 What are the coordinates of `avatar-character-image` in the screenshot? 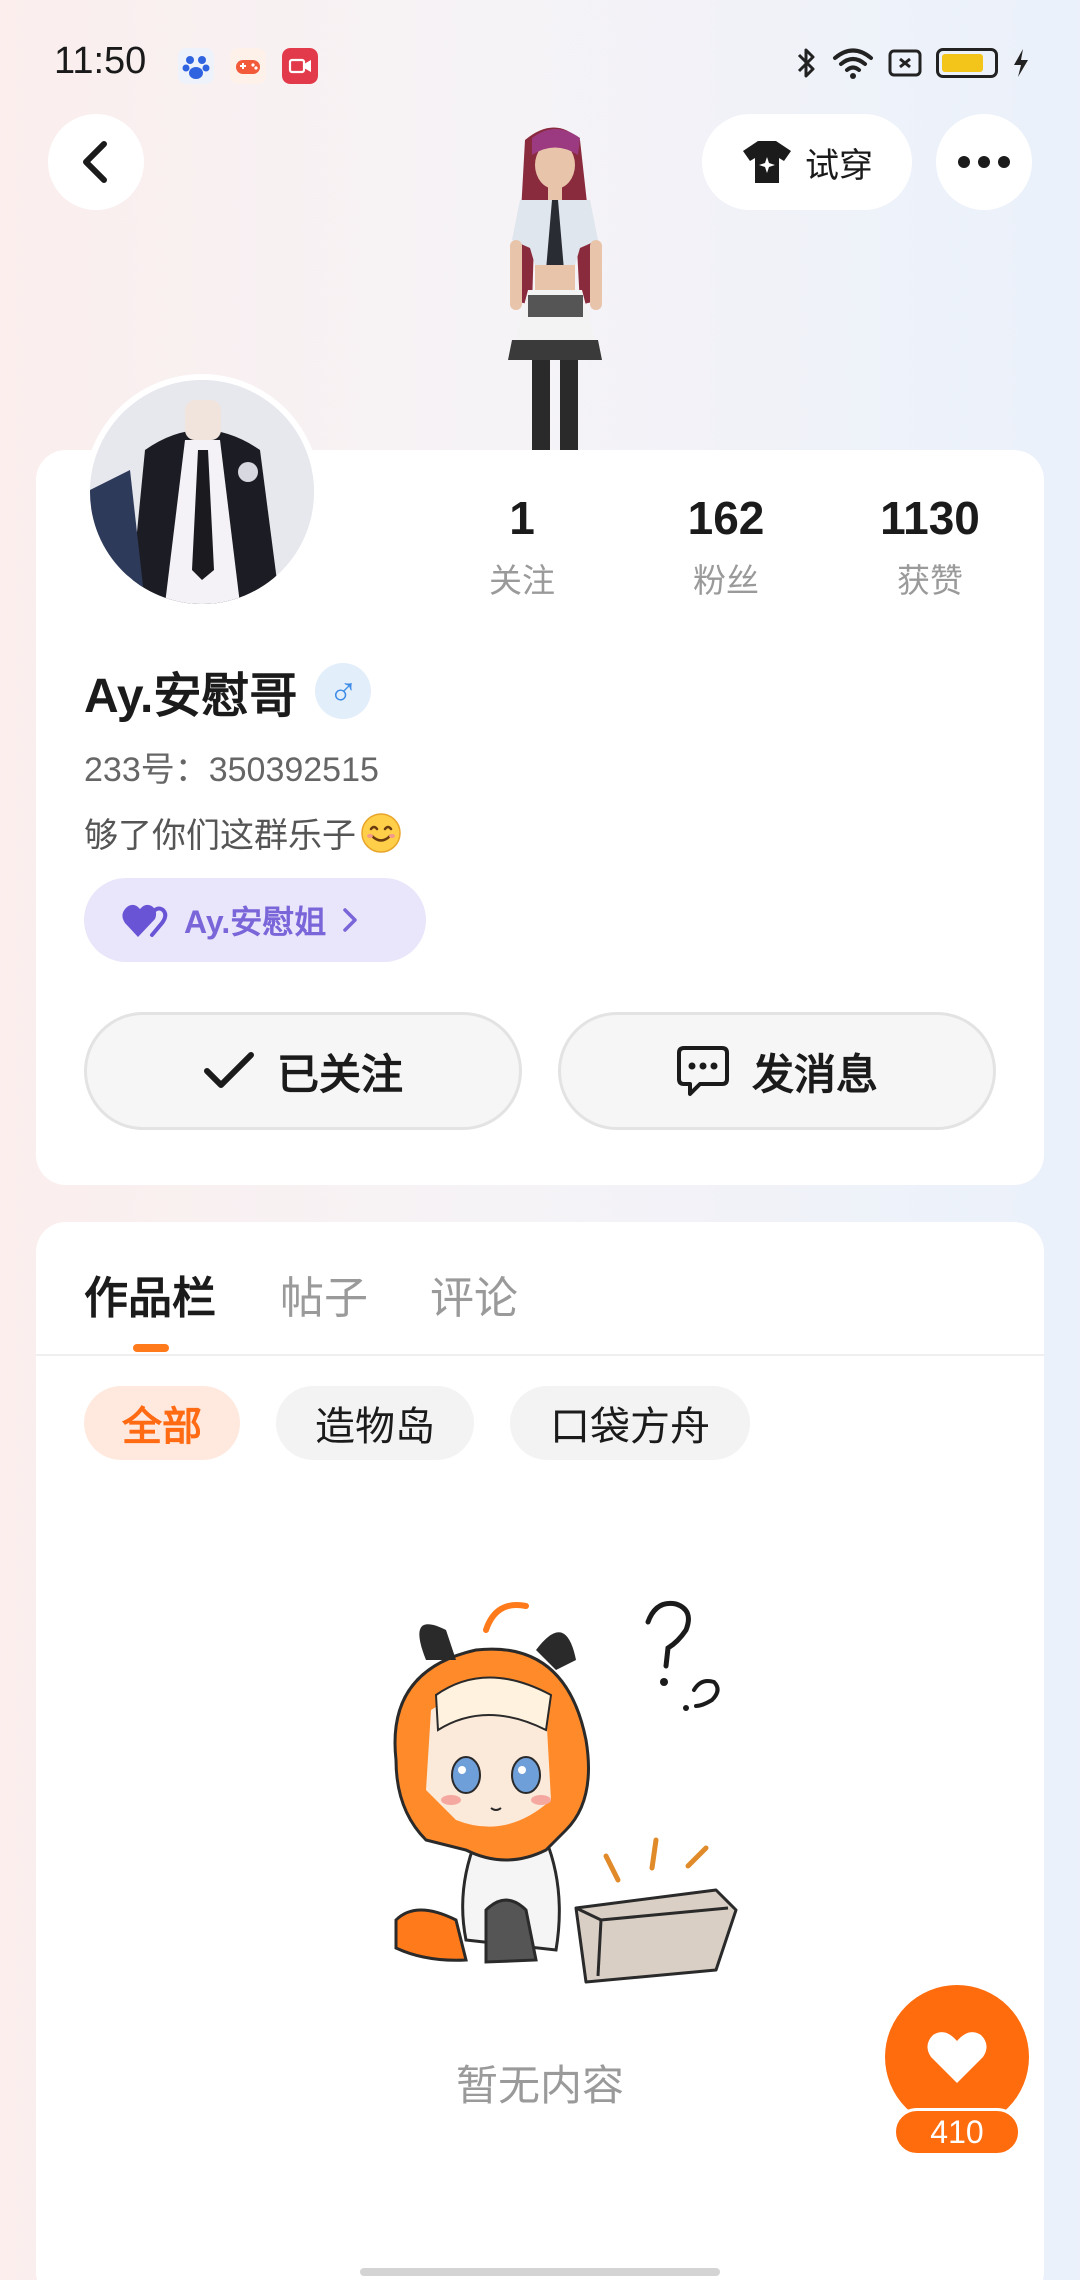 It's located at (555, 288).